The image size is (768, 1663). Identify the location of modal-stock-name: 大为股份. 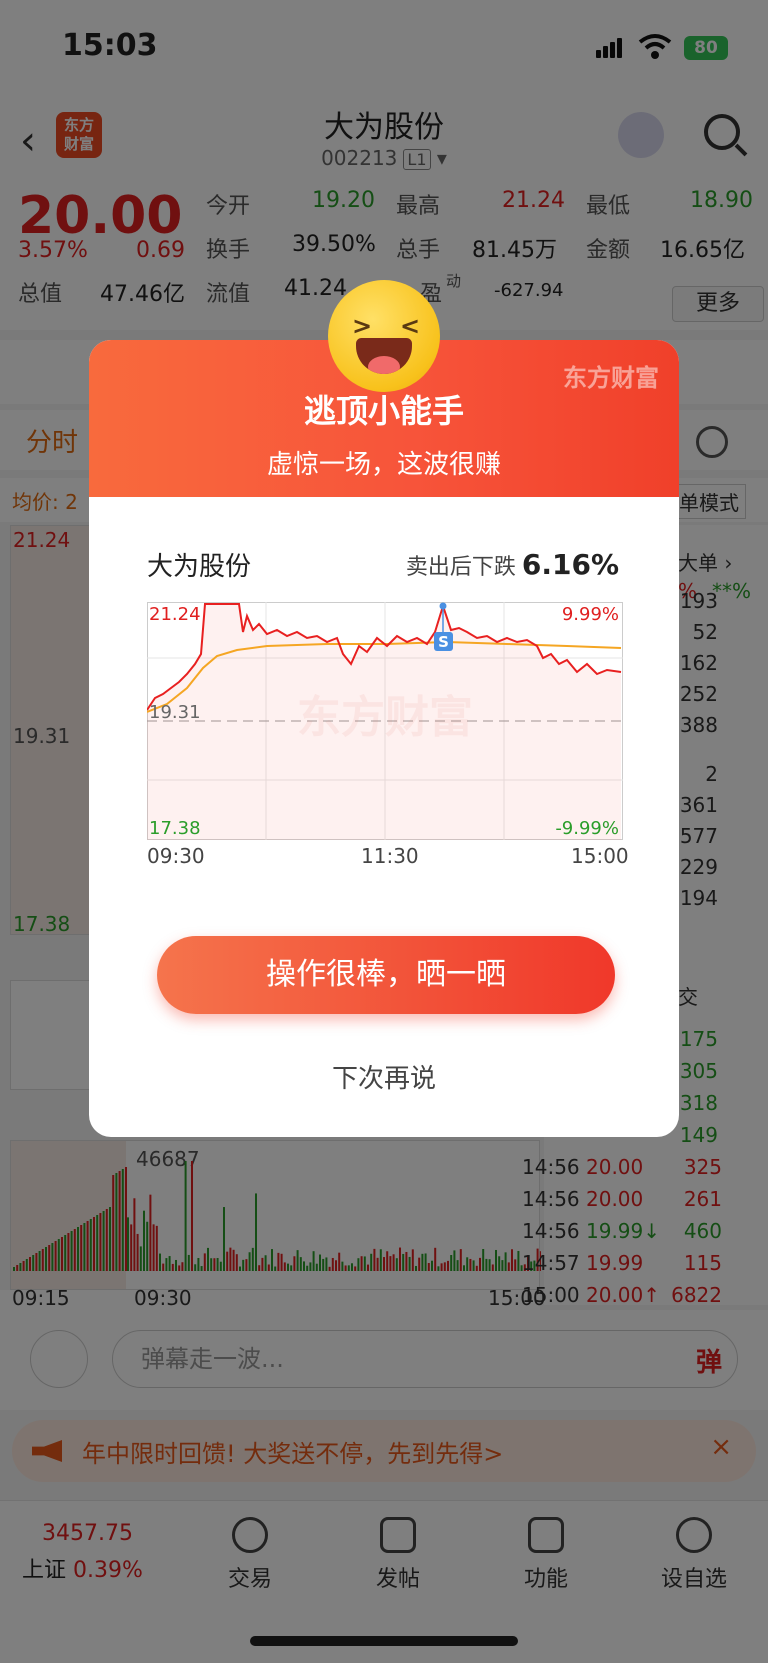
(199, 567).